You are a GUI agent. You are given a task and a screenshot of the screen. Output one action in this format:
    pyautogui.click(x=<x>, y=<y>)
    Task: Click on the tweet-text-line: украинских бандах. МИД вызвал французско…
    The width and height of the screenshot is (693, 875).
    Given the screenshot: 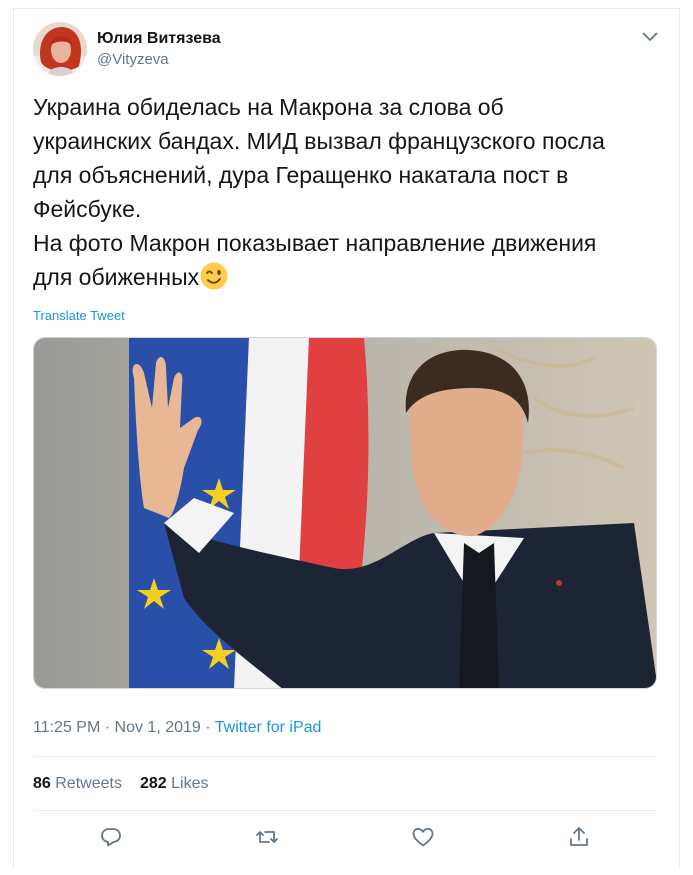 What is the action you would take?
    pyautogui.click(x=319, y=141)
    